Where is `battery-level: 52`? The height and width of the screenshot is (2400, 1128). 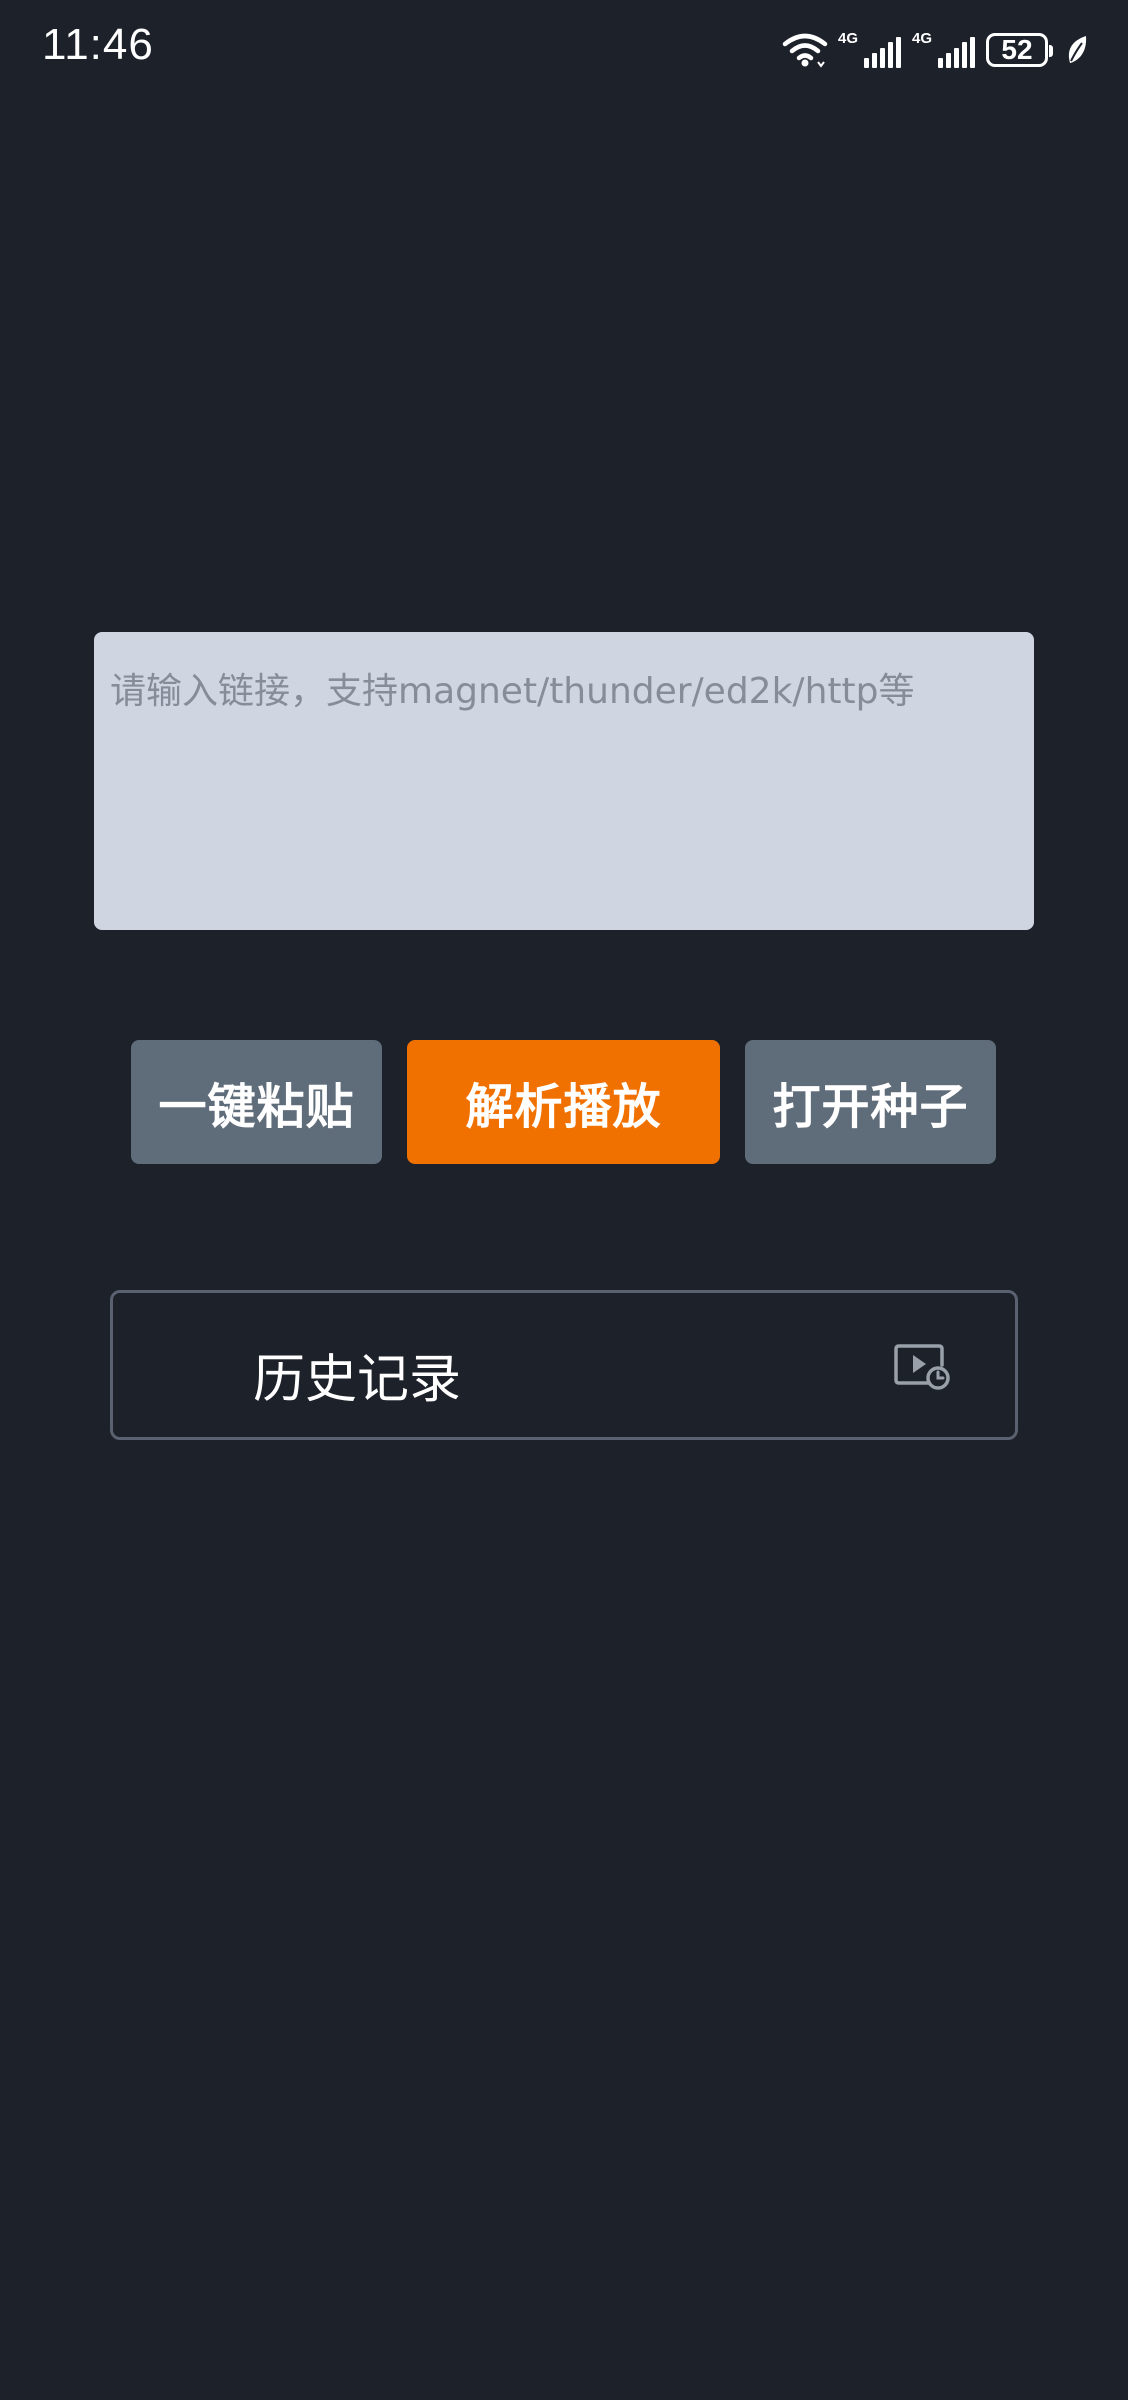 battery-level: 52 is located at coordinates (1017, 49).